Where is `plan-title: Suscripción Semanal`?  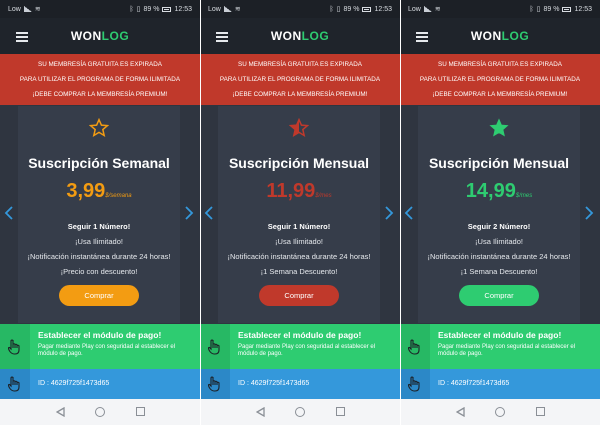 plan-title: Suscripción Semanal is located at coordinates (99, 163).